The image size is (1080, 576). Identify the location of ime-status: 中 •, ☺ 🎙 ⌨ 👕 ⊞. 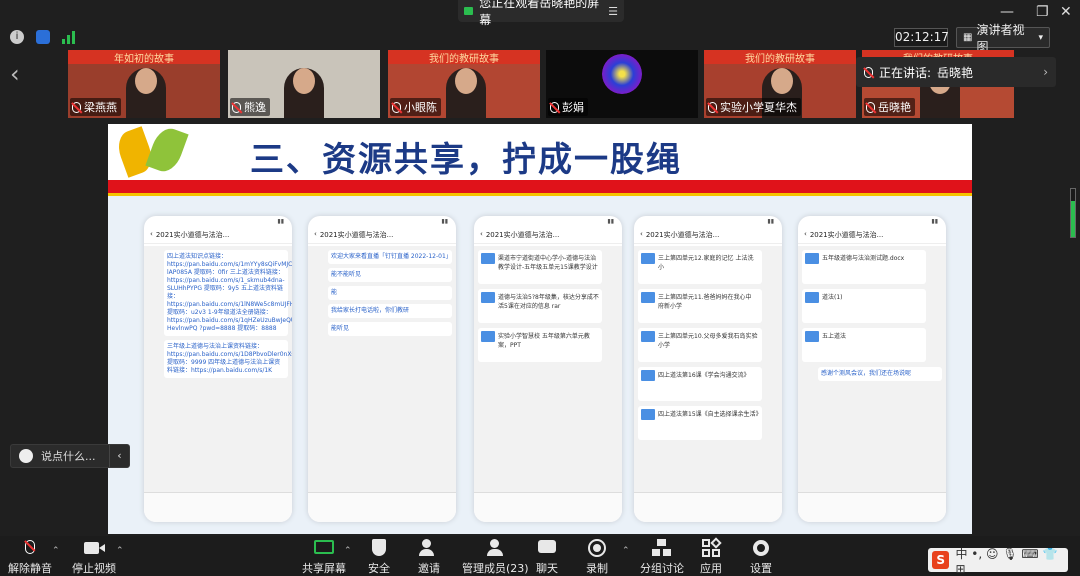
(1006, 561).